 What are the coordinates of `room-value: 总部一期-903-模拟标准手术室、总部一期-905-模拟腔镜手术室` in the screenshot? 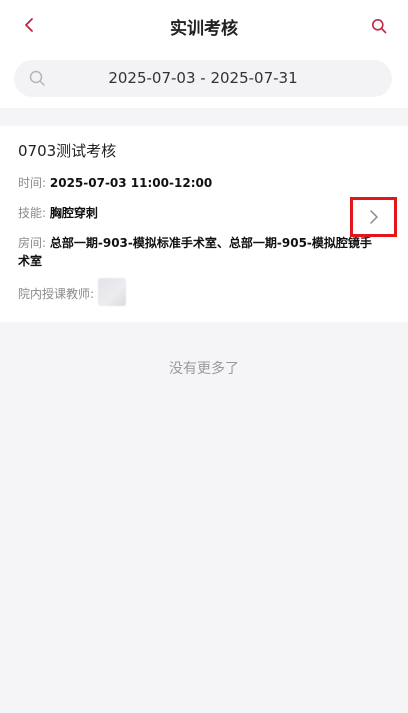 It's located at (195, 252).